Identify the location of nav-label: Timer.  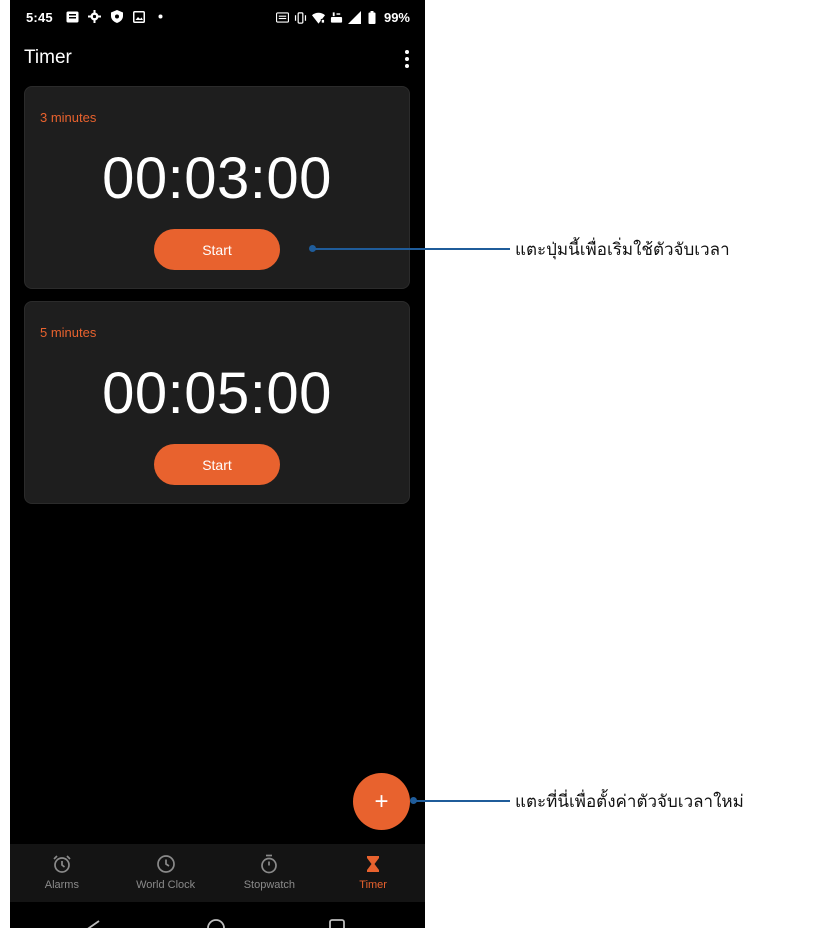
(373, 885).